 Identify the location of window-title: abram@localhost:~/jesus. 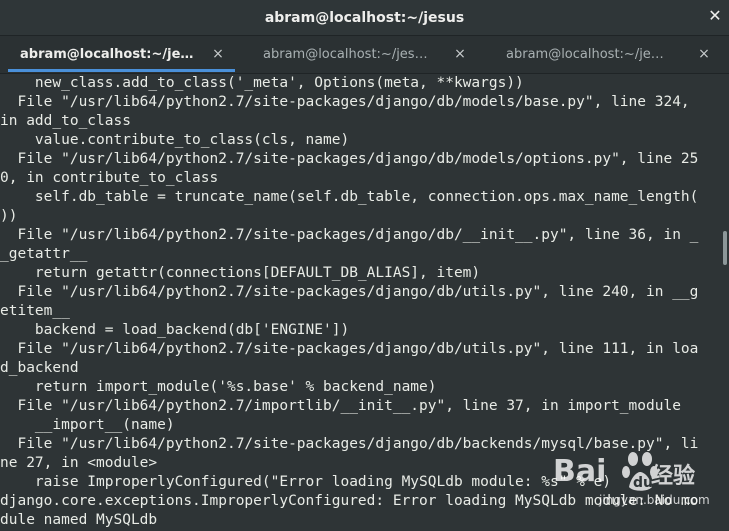
(364, 18).